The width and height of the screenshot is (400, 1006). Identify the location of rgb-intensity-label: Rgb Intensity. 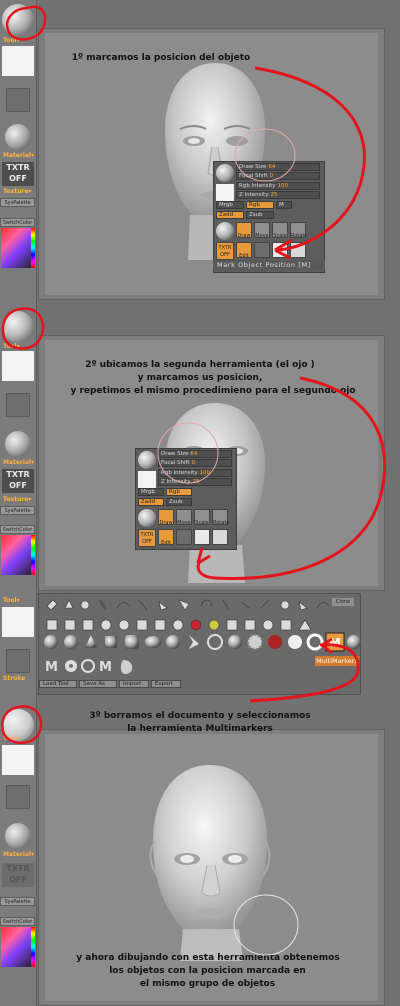
(179, 473).